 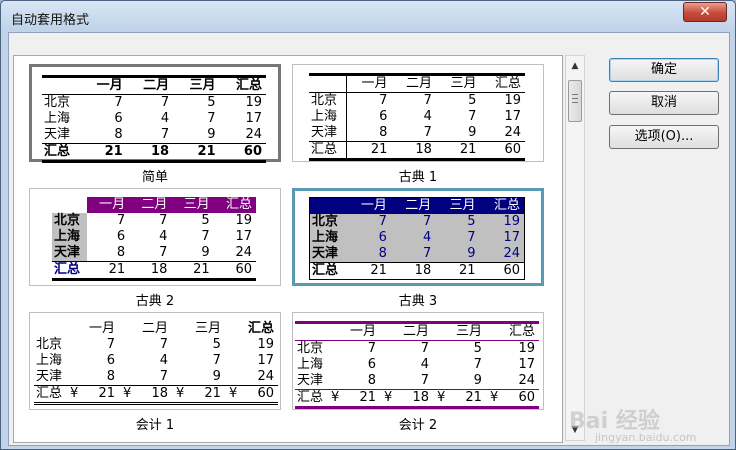 I want to click on title-bar: 自动套用格式 ✕, so click(x=368, y=16).